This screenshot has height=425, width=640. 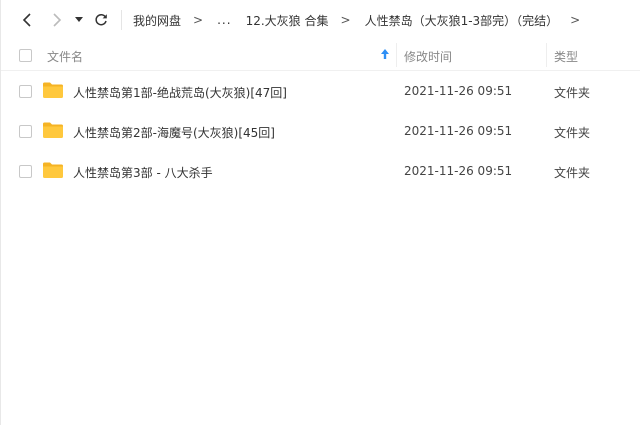 What do you see at coordinates (385, 54) in the screenshot?
I see `sort-up-arrow-icon` at bounding box center [385, 54].